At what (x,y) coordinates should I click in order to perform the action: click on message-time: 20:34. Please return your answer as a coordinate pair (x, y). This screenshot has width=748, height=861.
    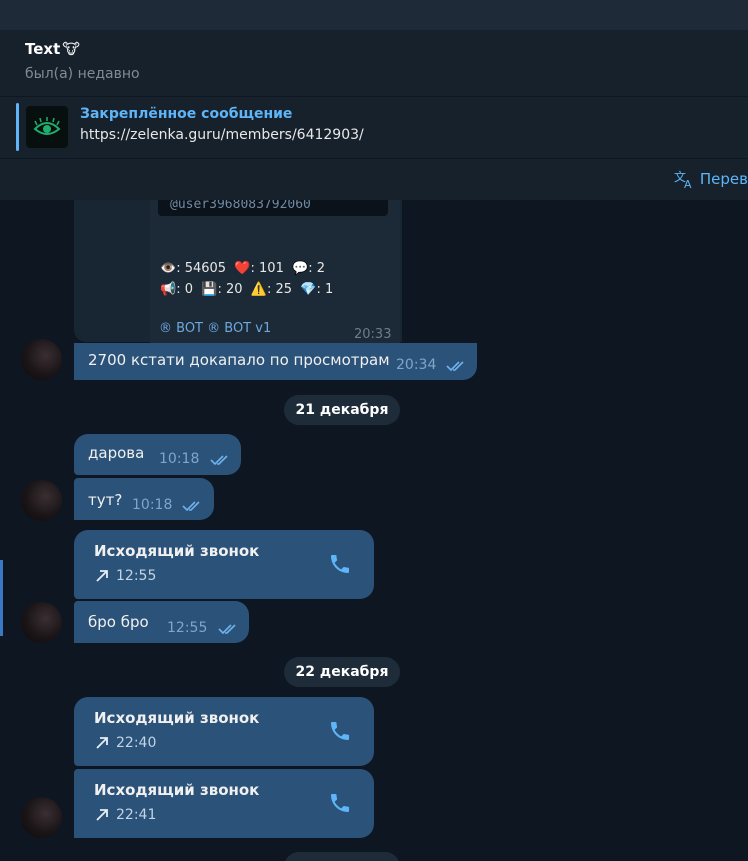
    Looking at the image, I should click on (416, 365).